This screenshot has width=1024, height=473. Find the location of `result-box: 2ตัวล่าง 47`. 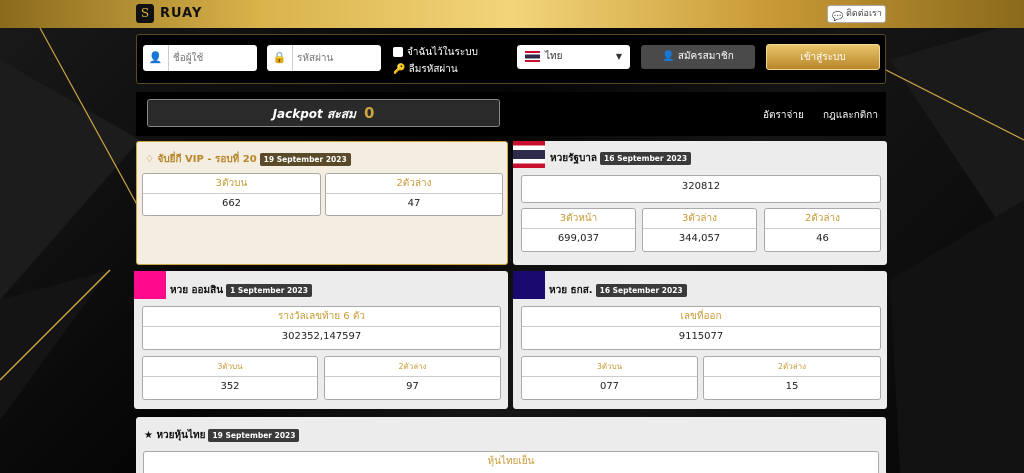

result-box: 2ตัวล่าง 47 is located at coordinates (414, 194).